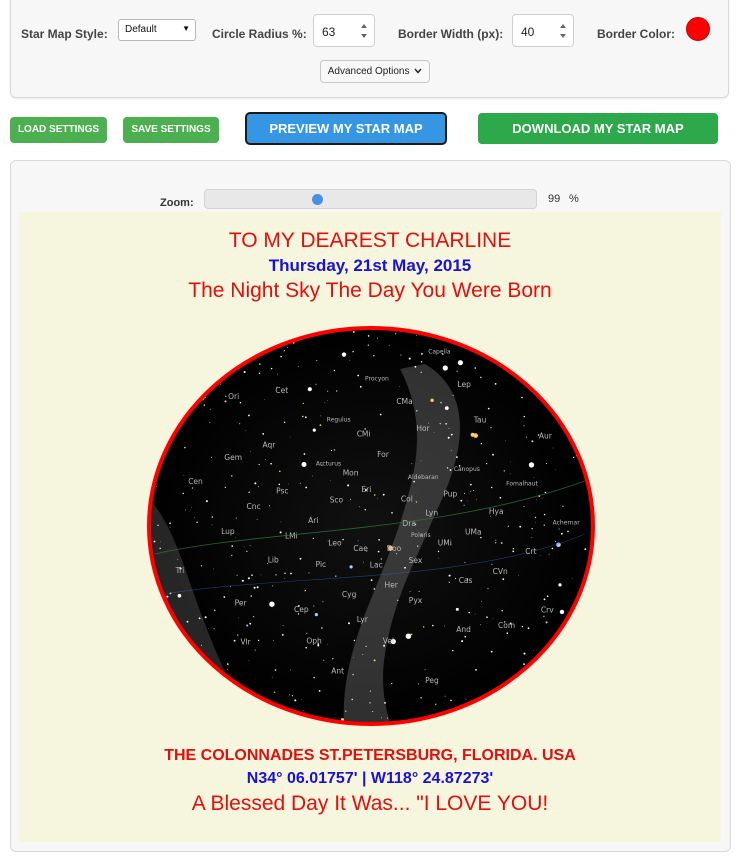 The image size is (750, 859). Describe the element at coordinates (543, 30) in the screenshot. I see `border-width-input: 40` at that location.